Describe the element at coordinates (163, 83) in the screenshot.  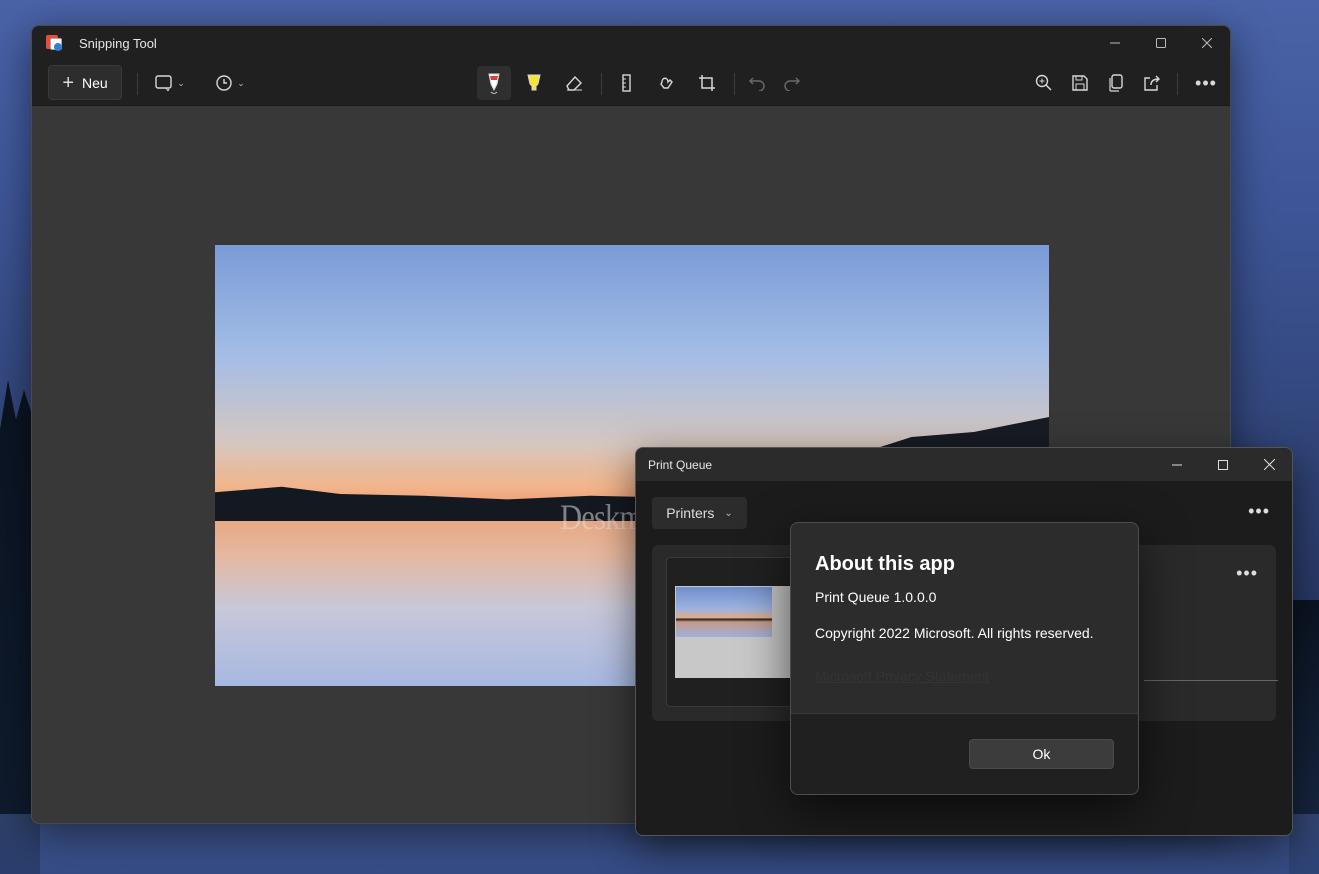
I see `snip-mode-icon` at that location.